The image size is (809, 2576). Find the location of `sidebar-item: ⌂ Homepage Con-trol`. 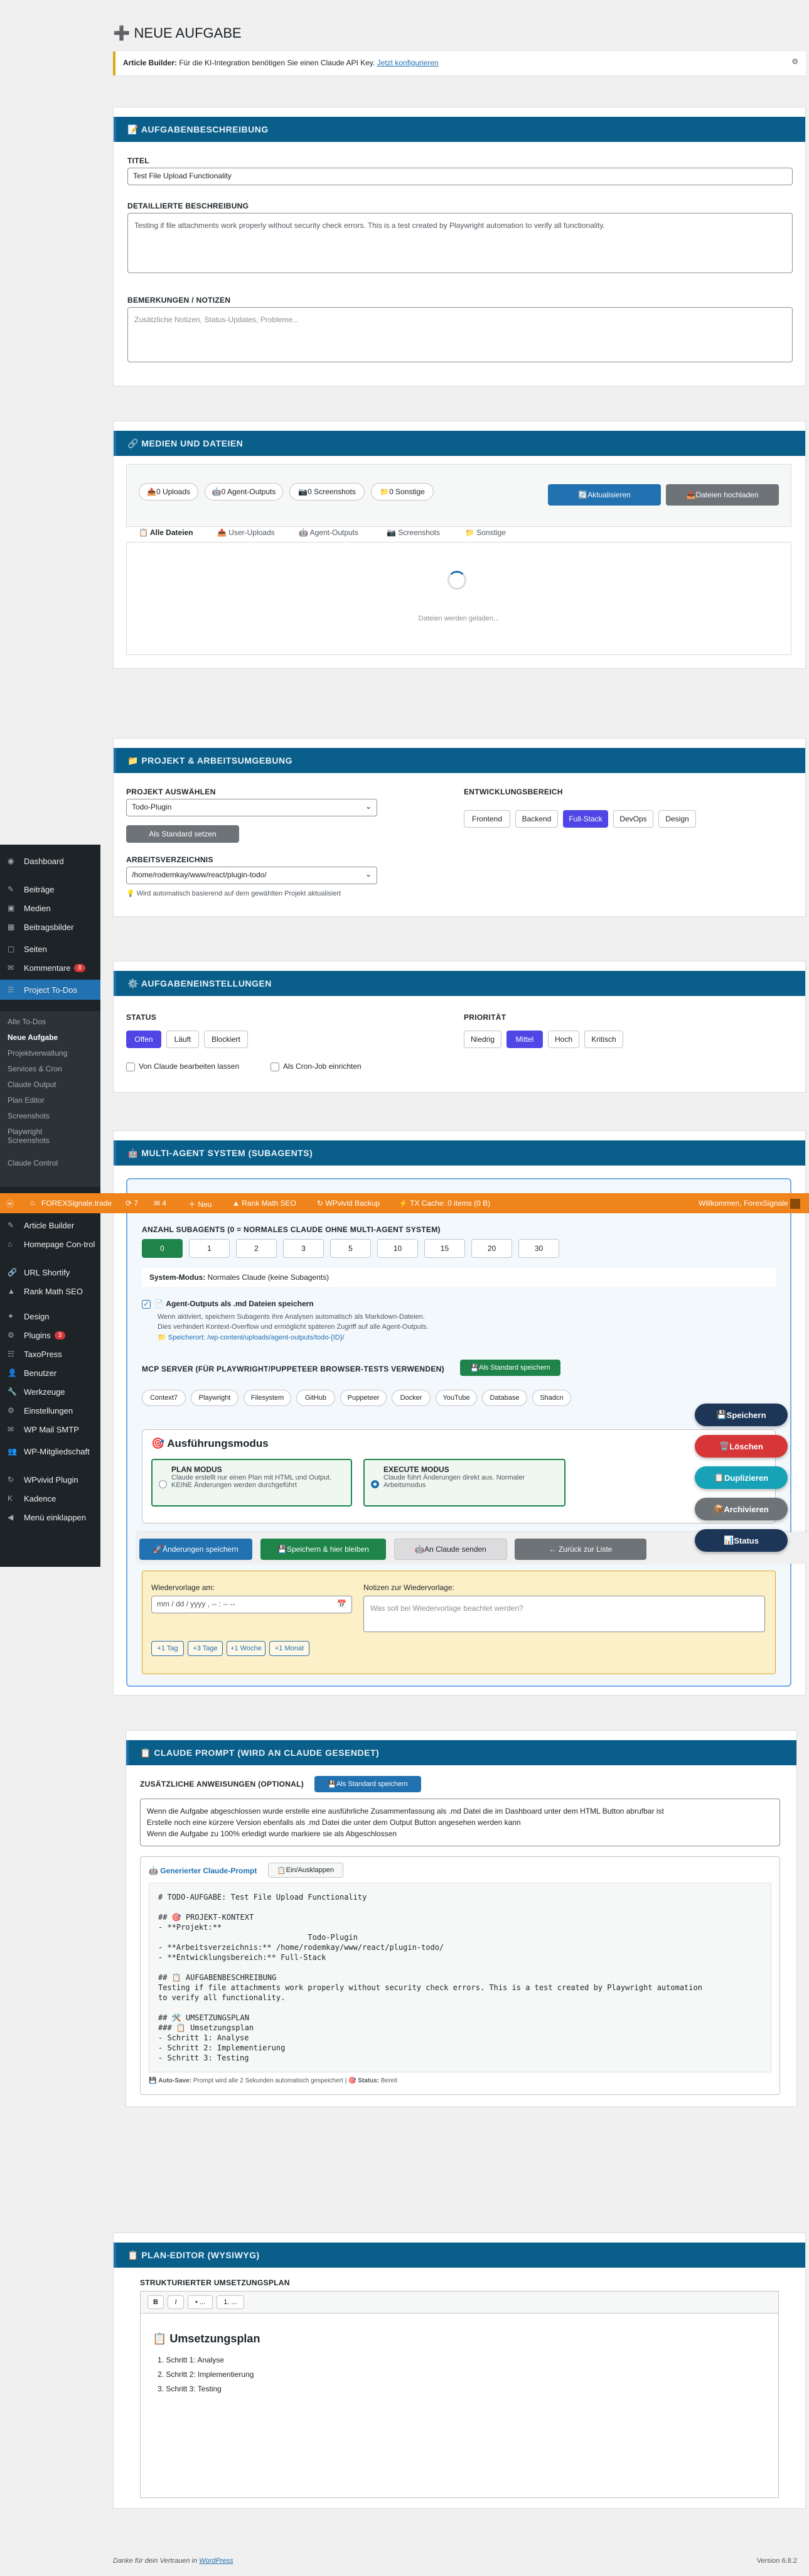

sidebar-item: ⌂ Homepage Con-trol is located at coordinates (50, 1244).